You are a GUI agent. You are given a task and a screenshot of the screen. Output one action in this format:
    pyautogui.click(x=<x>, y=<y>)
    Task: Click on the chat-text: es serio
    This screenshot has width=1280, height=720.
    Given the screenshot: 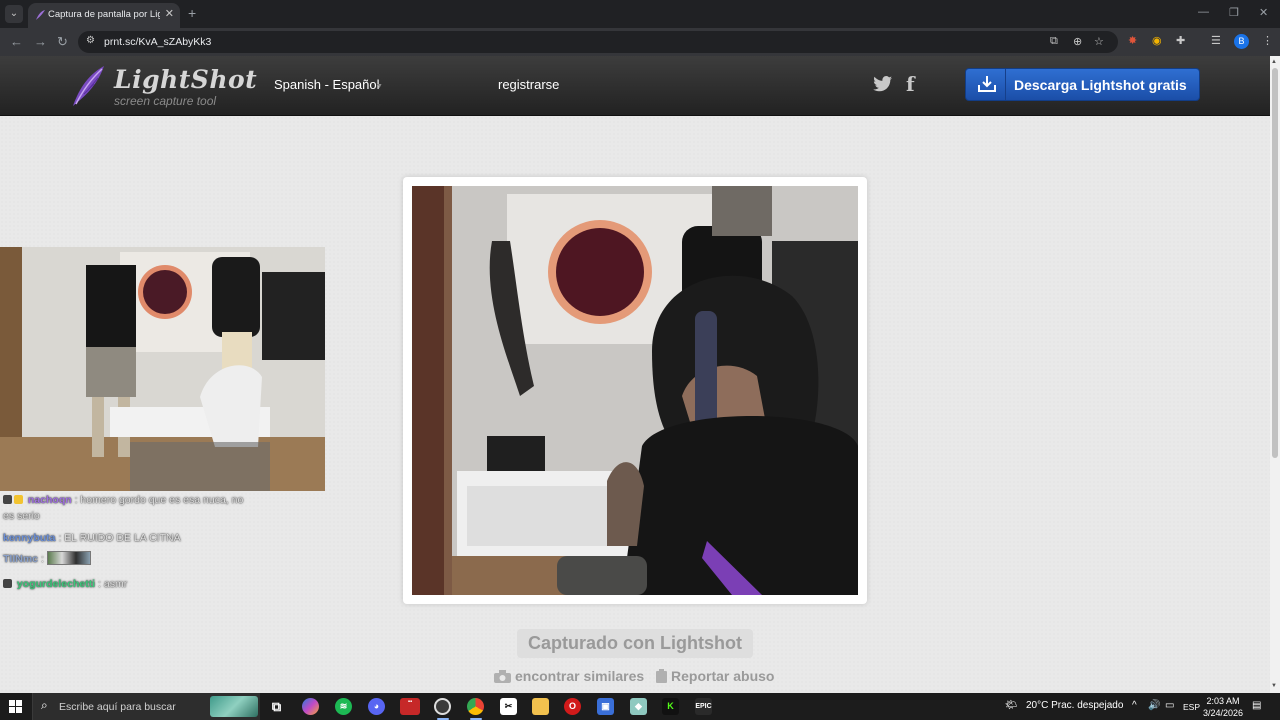 What is the action you would take?
    pyautogui.click(x=21, y=516)
    